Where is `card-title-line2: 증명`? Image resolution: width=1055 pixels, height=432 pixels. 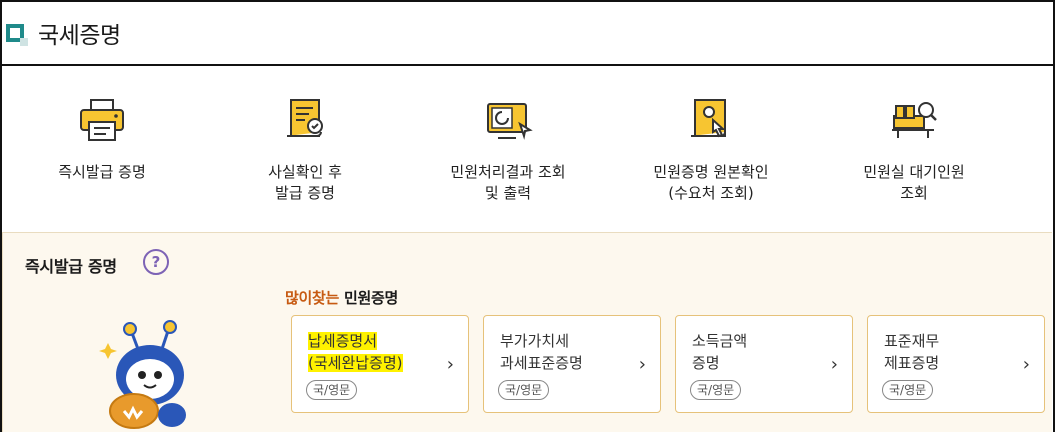
card-title-line2: 증명 is located at coordinates (706, 363).